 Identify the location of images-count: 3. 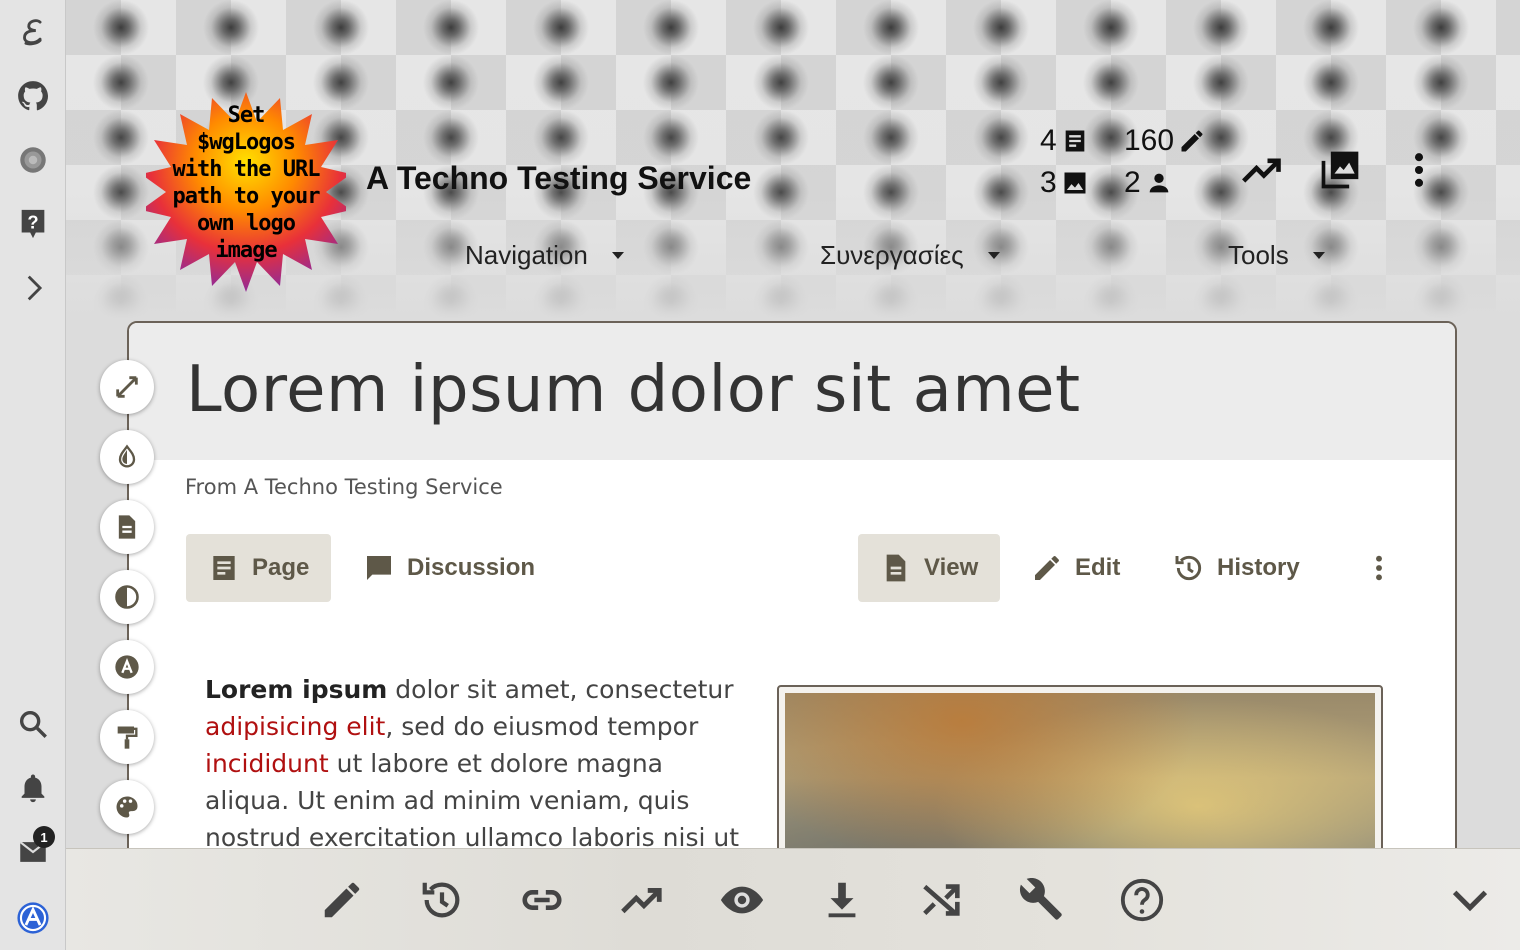
(1064, 183).